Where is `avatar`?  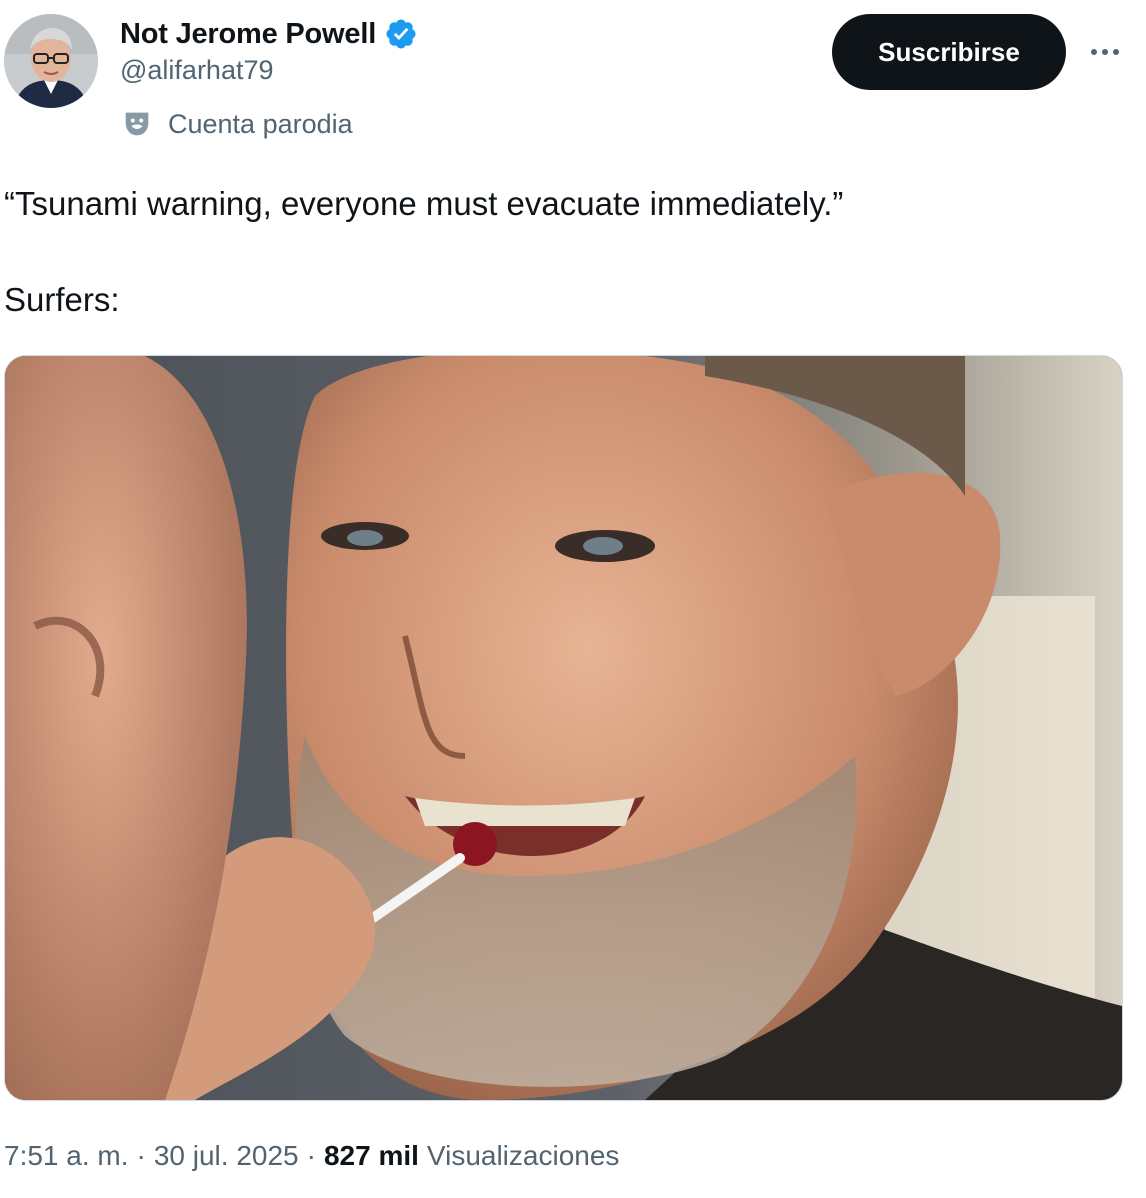 avatar is located at coordinates (51, 61).